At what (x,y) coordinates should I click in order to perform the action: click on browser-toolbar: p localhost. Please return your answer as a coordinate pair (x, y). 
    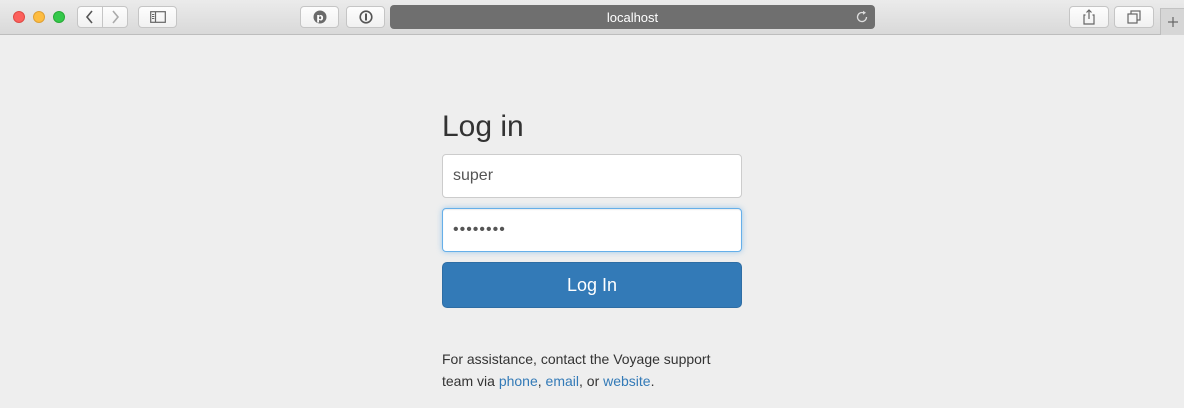
    Looking at the image, I should click on (592, 17).